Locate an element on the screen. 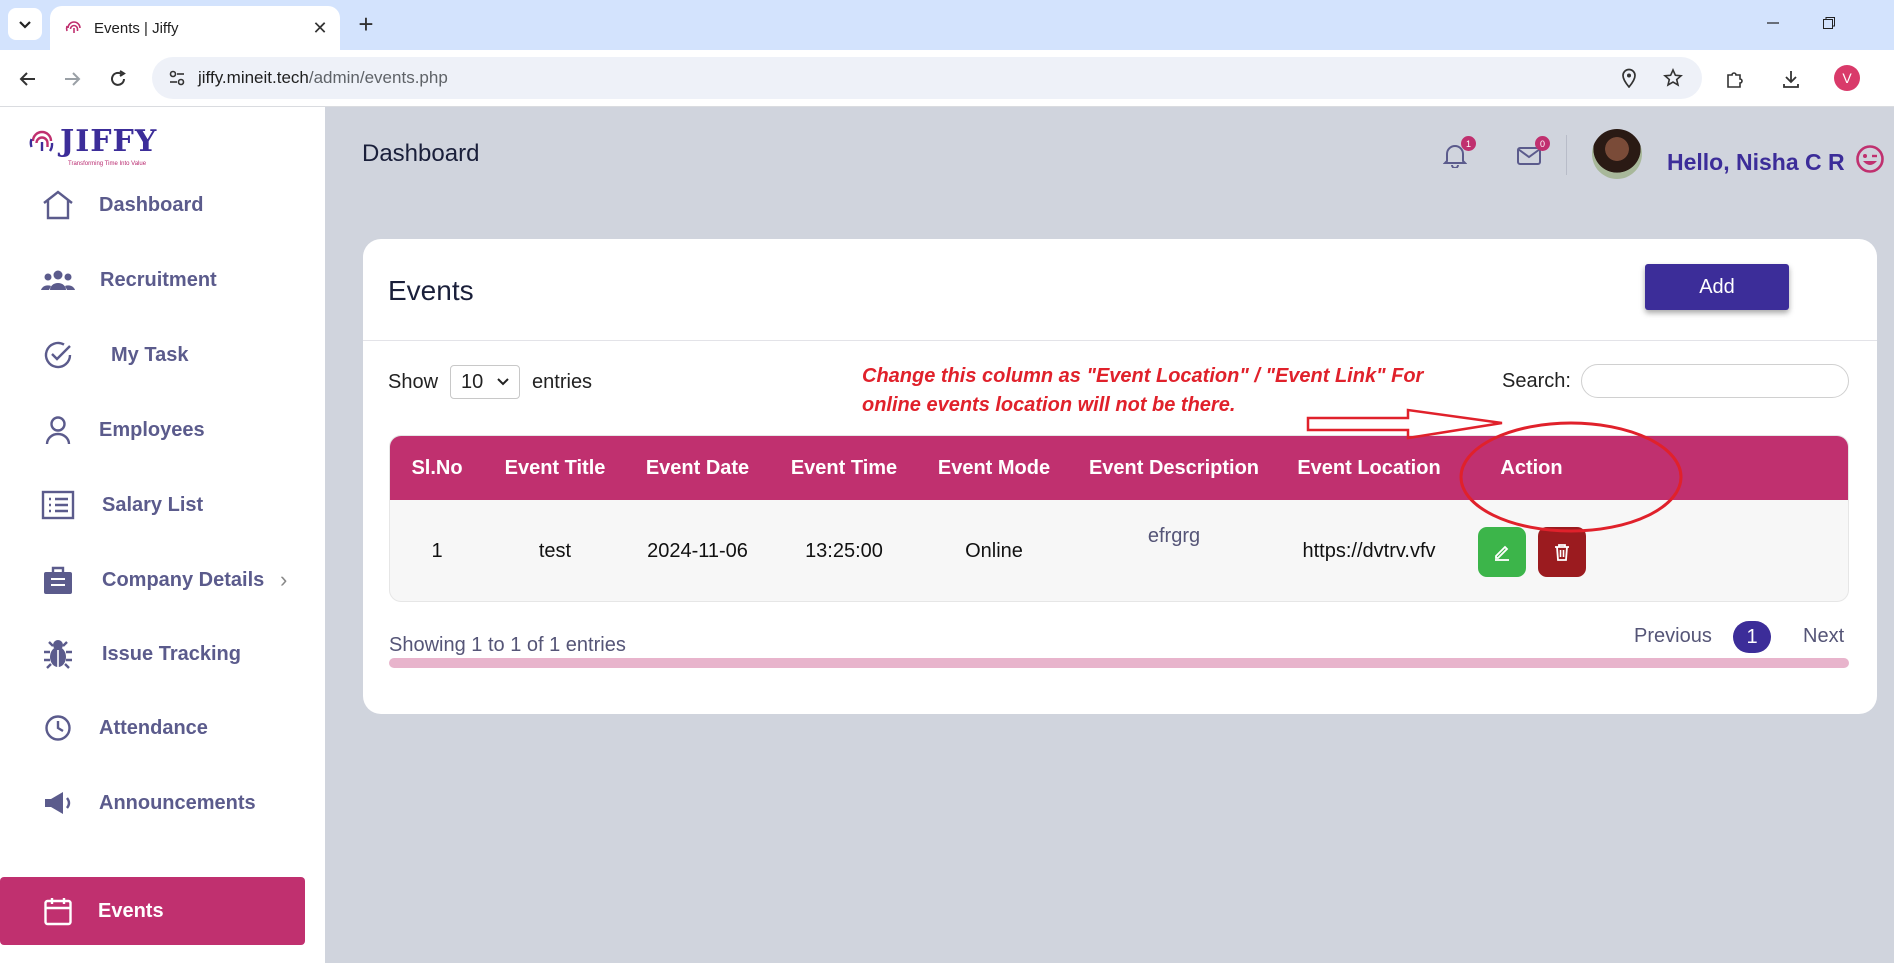 The height and width of the screenshot is (963, 1894). cell-actions is located at coordinates (1531, 550).